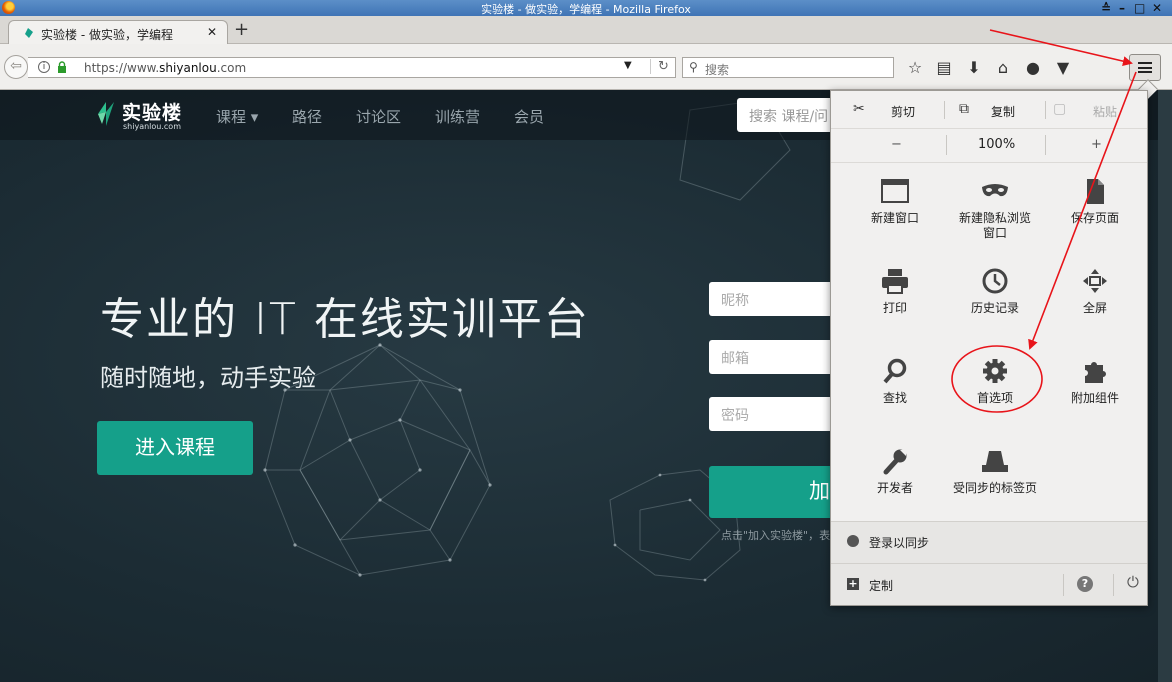 This screenshot has height=682, width=1172. What do you see at coordinates (996, 144) in the screenshot?
I see `zoom-reset-button: 100%` at bounding box center [996, 144].